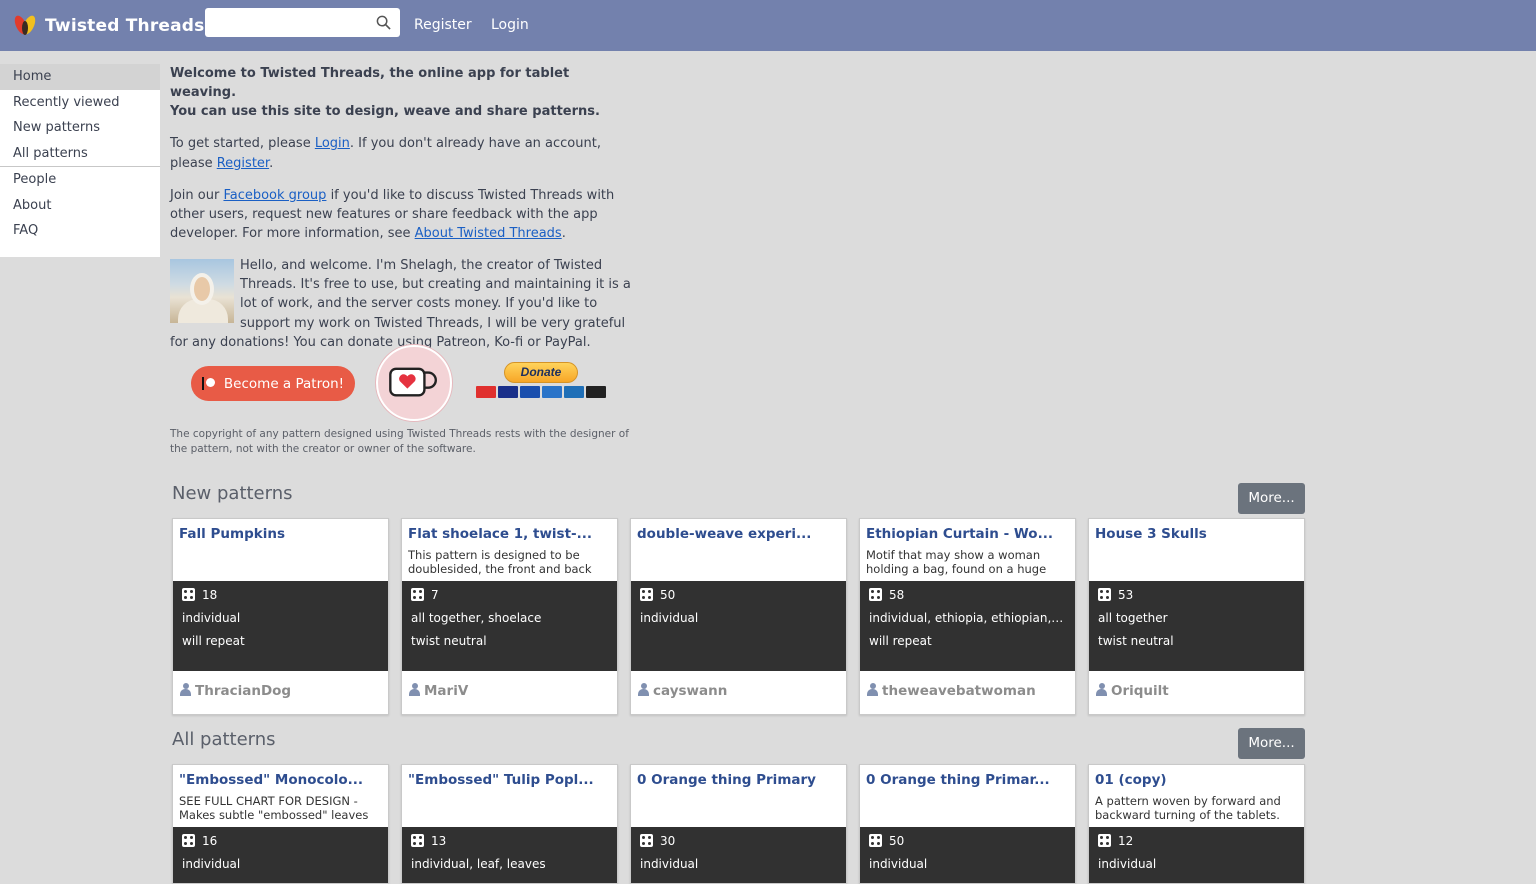 The height and width of the screenshot is (884, 1536). I want to click on search-box, so click(302, 22).